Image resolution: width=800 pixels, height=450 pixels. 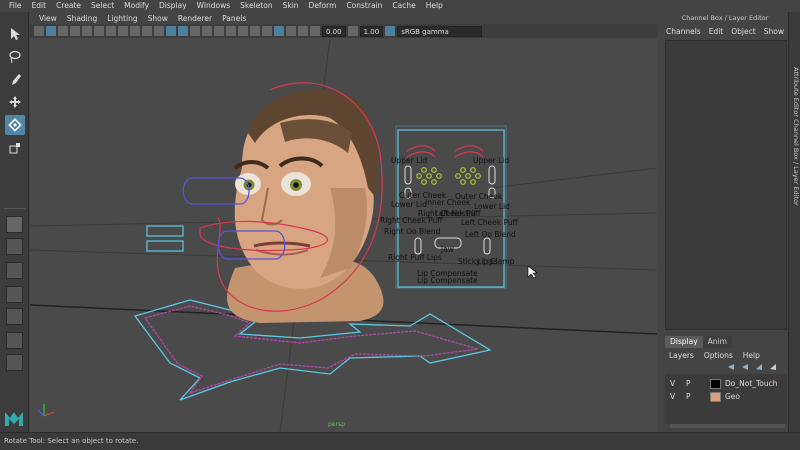 What do you see at coordinates (14, 362) in the screenshot?
I see `list-layout-icon` at bounding box center [14, 362].